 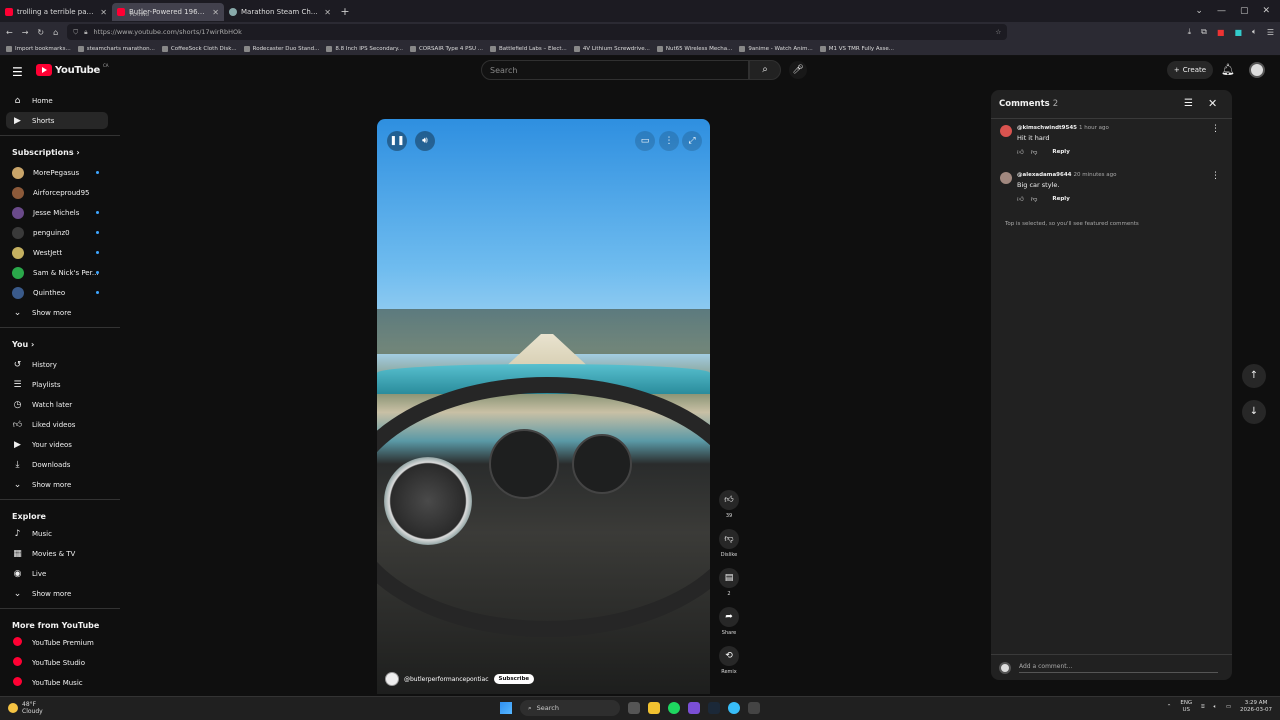 What do you see at coordinates (446, 679) in the screenshot?
I see `channel-name: @butlerperformancepontiac` at bounding box center [446, 679].